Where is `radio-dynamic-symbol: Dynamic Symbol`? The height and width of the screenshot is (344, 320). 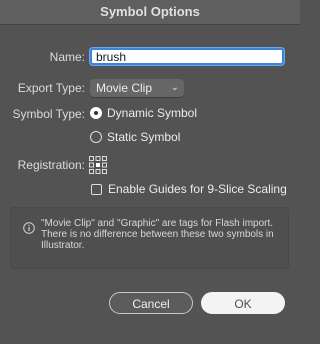
radio-dynamic-symbol: Dynamic Symbol is located at coordinates (143, 113).